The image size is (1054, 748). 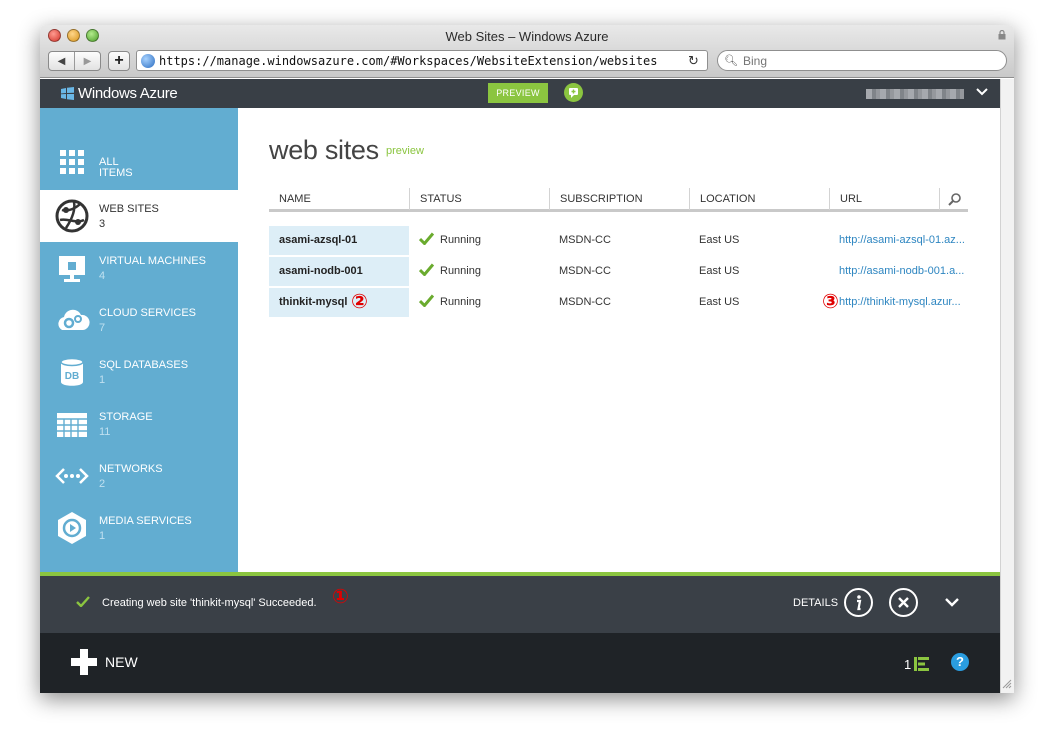 I want to click on search-input, so click(x=862, y=60).